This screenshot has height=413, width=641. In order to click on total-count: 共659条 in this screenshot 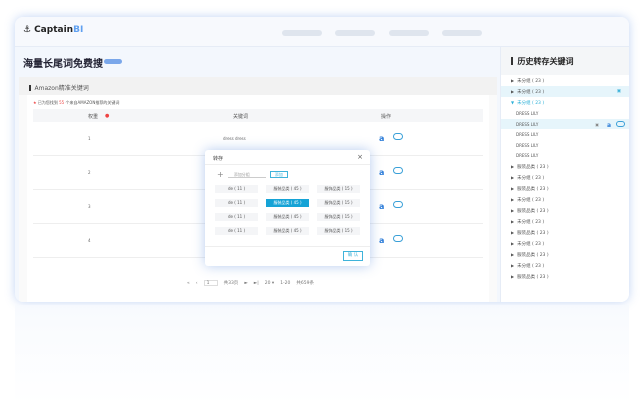, I will do `click(305, 283)`.